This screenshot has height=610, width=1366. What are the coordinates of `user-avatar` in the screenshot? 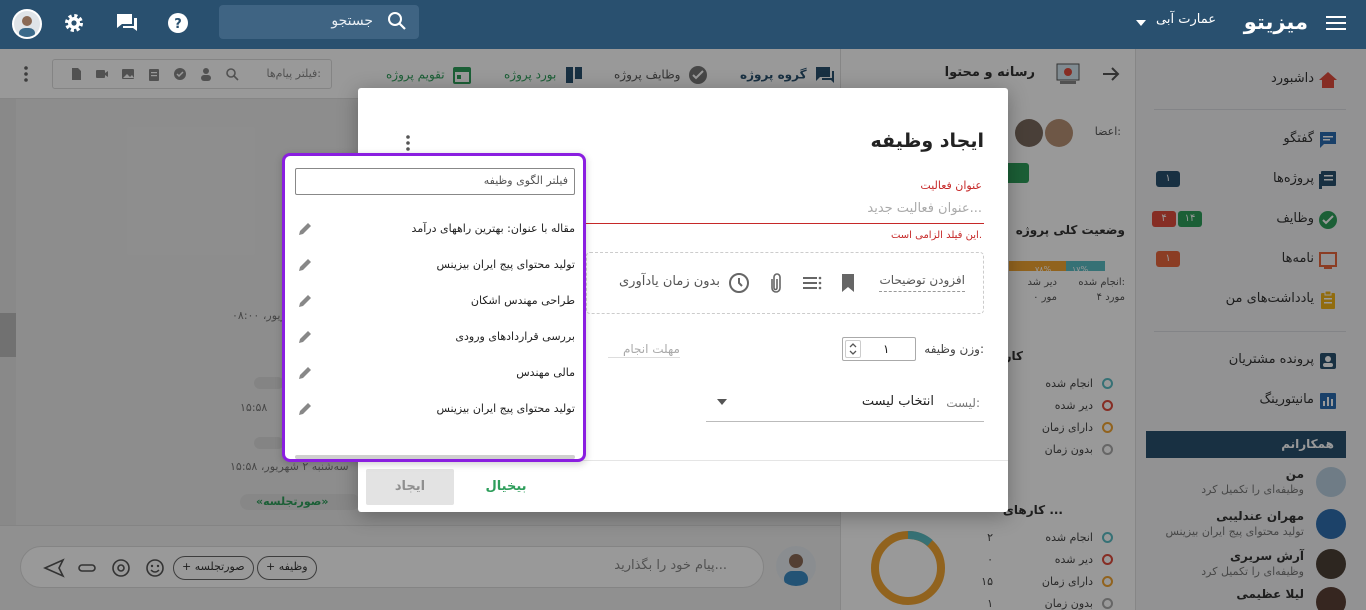 It's located at (27, 24).